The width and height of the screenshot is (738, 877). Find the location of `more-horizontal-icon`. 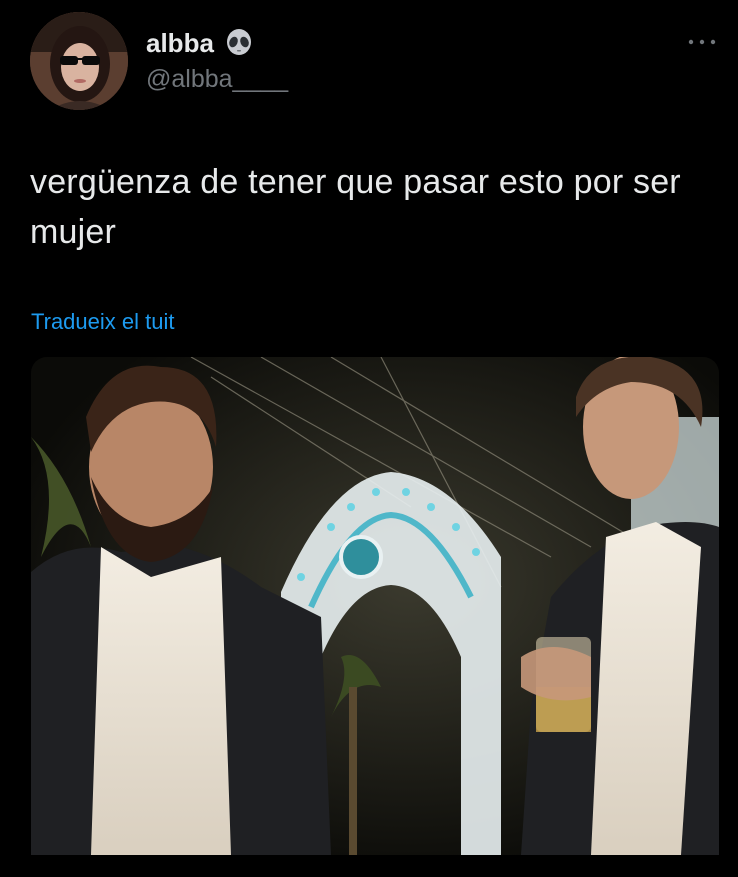

more-horizontal-icon is located at coordinates (702, 42).